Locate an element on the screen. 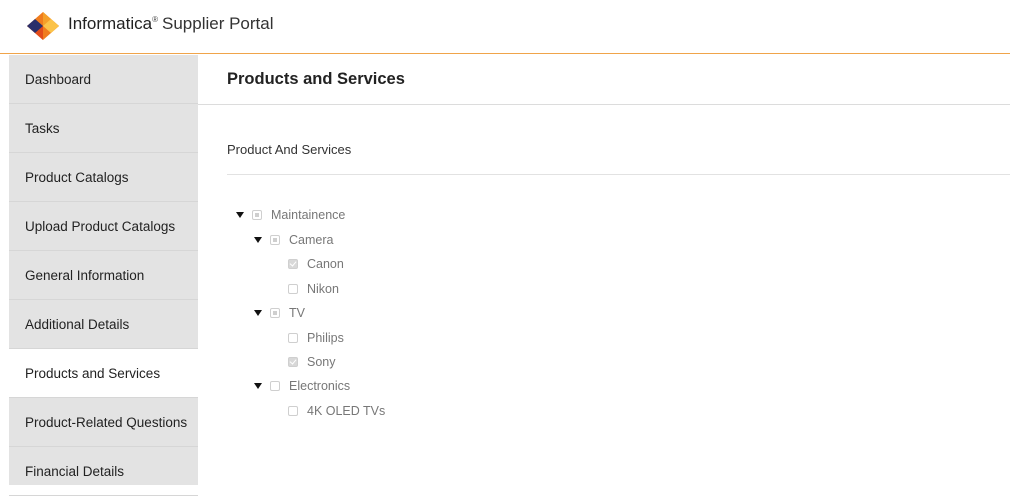 Image resolution: width=1010 pixels, height=496 pixels. checkbox-4k-oled-tvs is located at coordinates (293, 411).